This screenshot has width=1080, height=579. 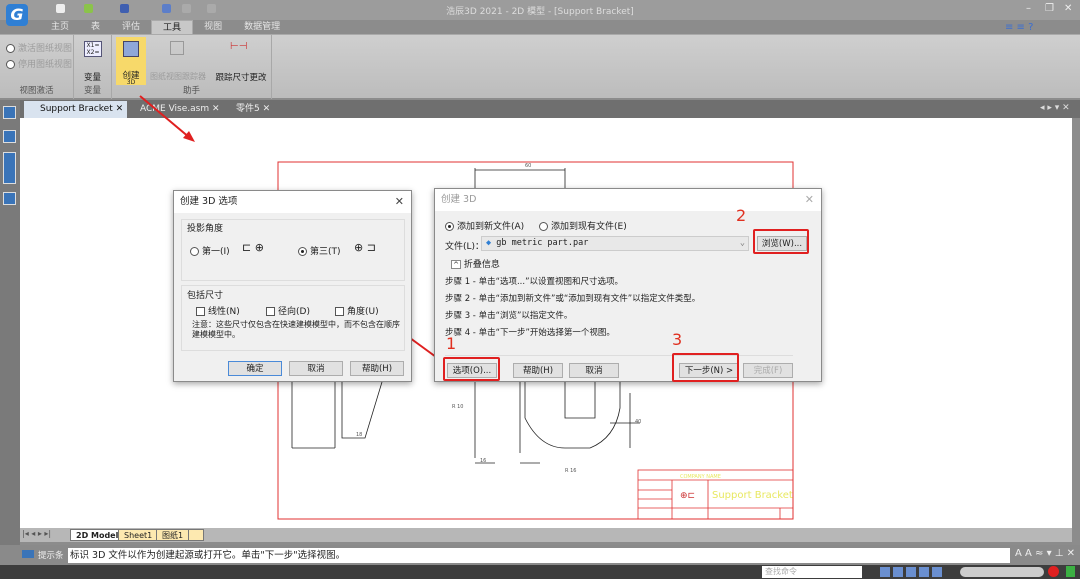 I want to click on tracker-icon, so click(x=177, y=48).